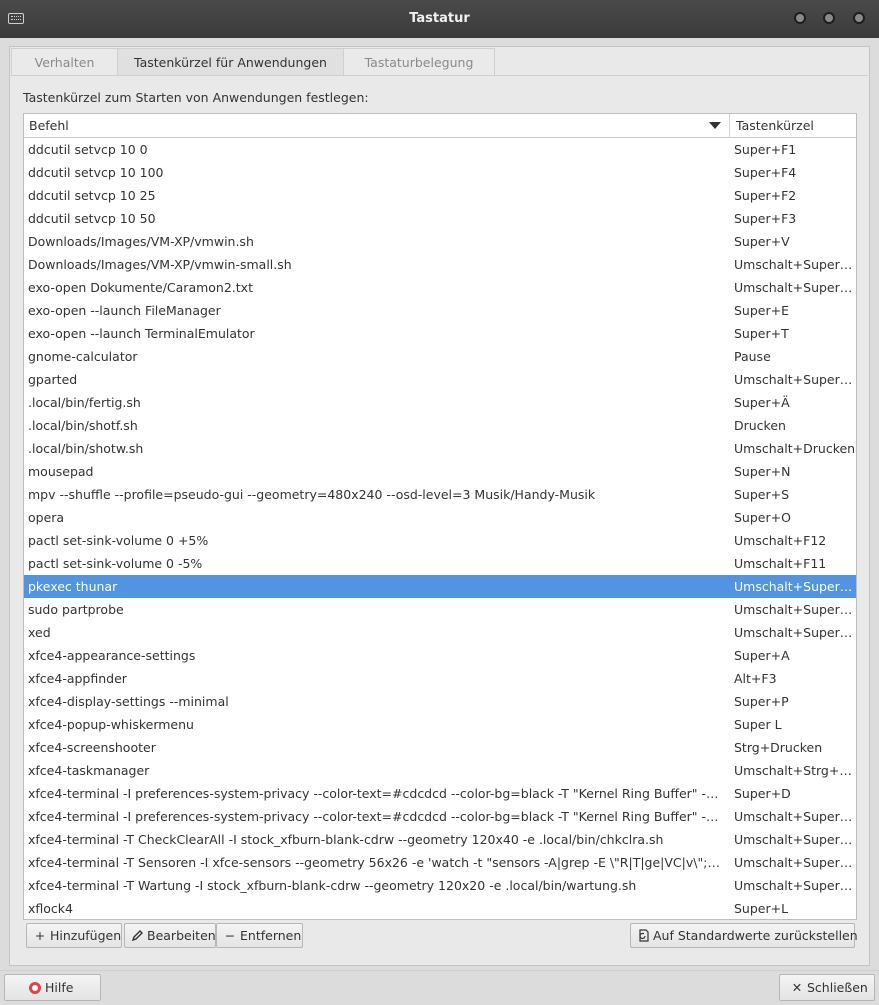 This screenshot has width=879, height=1005. What do you see at coordinates (795, 839) in the screenshot?
I see `shortcut-cell: Umschalt+Super+A` at bounding box center [795, 839].